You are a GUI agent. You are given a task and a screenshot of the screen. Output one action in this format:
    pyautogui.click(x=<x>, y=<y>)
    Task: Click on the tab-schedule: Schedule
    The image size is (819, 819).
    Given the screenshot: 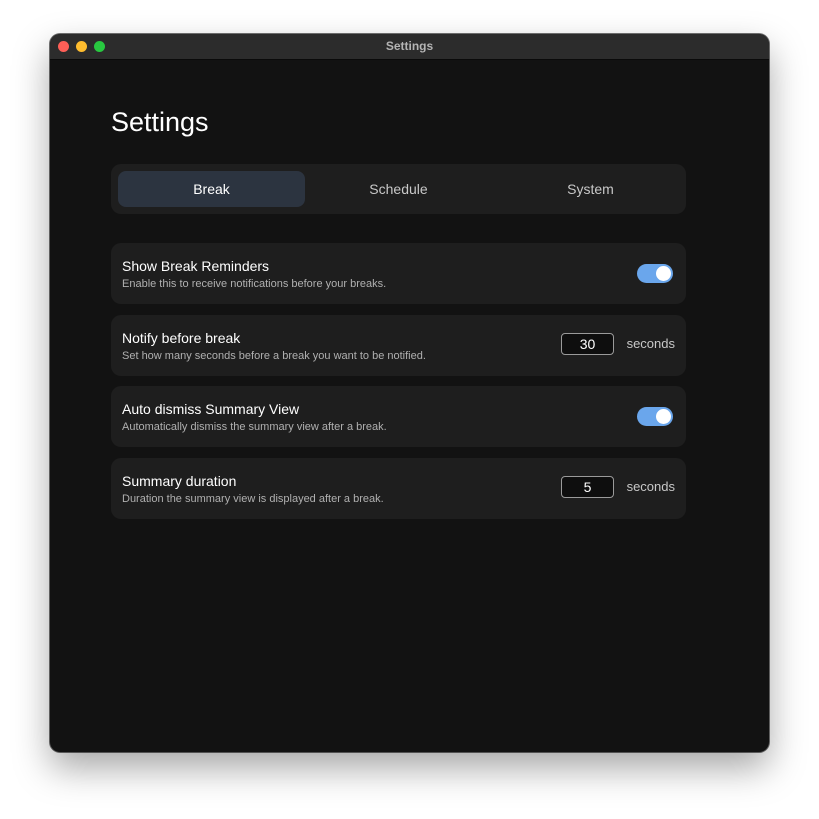 What is the action you would take?
    pyautogui.click(x=398, y=189)
    